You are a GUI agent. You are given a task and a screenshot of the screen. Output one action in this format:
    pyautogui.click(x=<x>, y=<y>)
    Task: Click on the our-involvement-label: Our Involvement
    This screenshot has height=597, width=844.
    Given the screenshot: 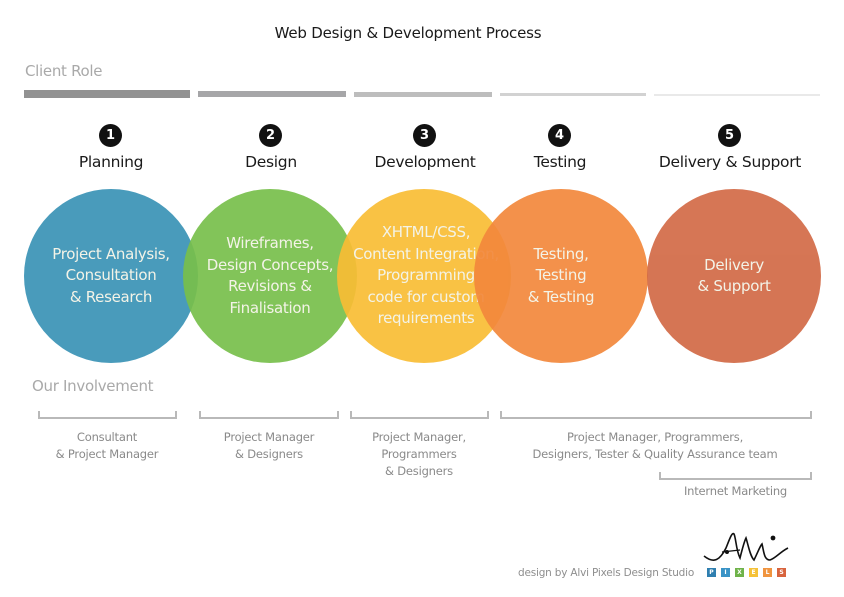 What is the action you would take?
    pyautogui.click(x=93, y=386)
    